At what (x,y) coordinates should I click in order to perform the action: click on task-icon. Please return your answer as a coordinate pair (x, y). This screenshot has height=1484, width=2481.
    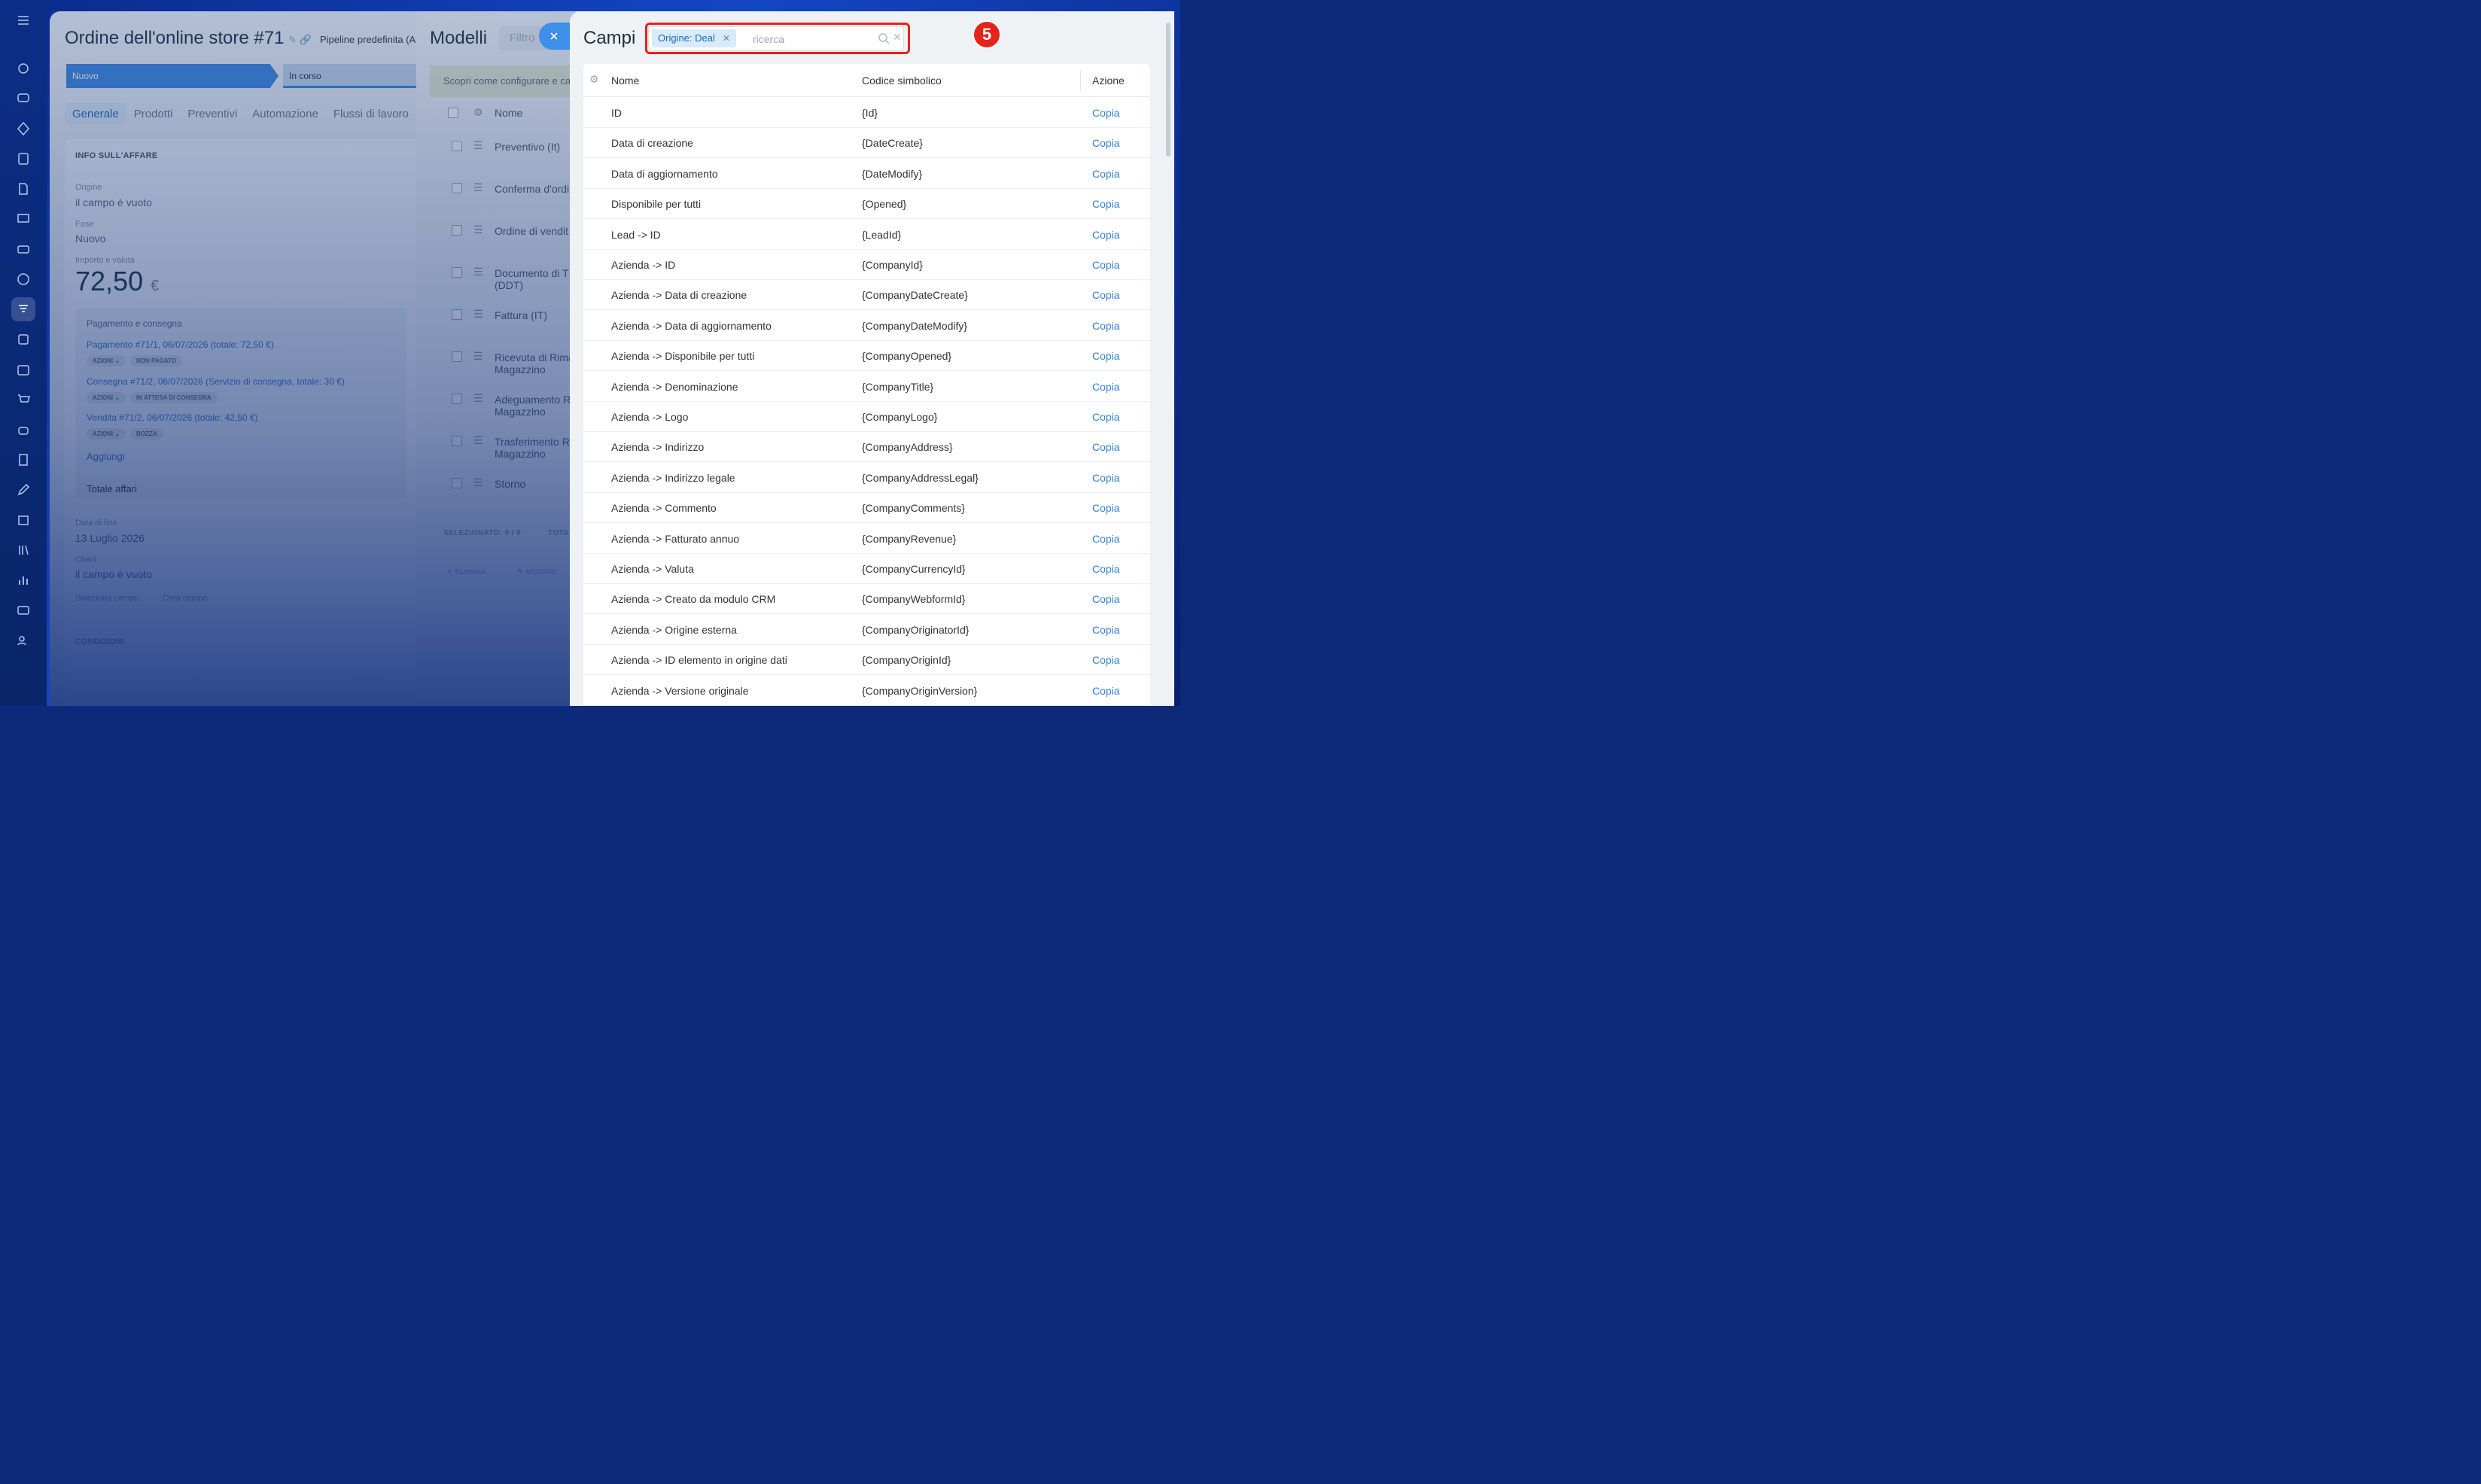
    Looking at the image, I should click on (23, 339).